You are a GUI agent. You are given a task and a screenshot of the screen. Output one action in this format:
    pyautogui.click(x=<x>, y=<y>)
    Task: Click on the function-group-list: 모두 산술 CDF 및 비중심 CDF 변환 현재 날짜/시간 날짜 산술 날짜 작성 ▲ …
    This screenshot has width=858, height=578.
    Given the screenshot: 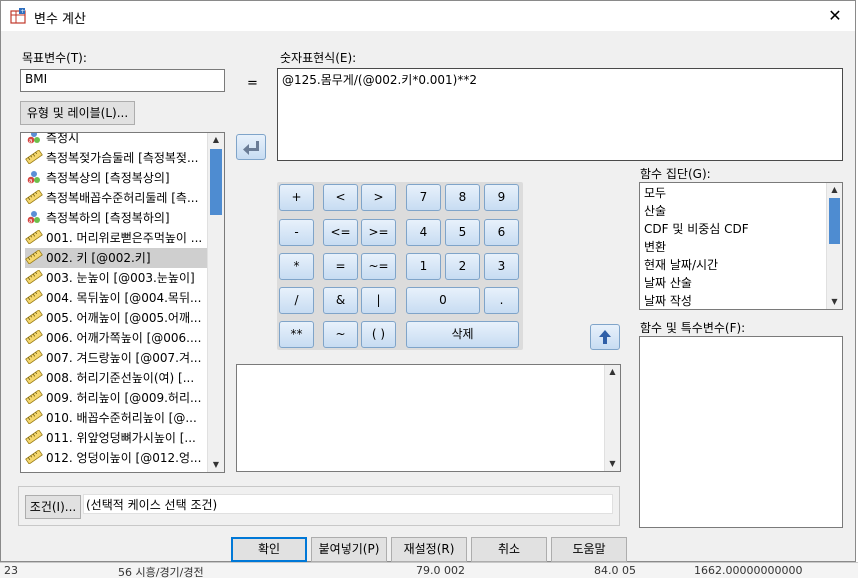 What is the action you would take?
    pyautogui.click(x=741, y=246)
    